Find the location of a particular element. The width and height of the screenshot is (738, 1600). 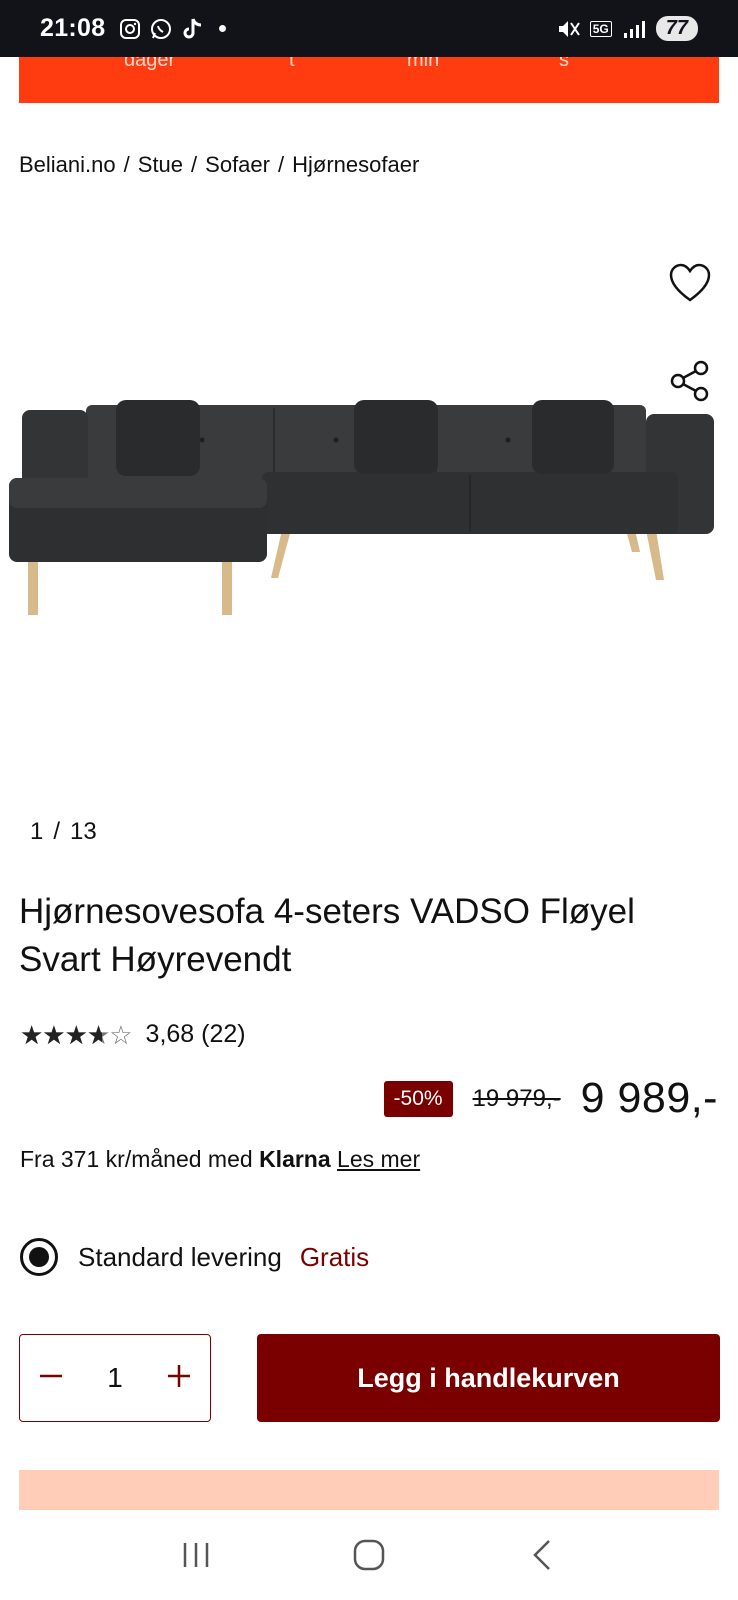

product-rating: ★★★★☆ ★★★★★ 3,68 (22) is located at coordinates (133, 1034).